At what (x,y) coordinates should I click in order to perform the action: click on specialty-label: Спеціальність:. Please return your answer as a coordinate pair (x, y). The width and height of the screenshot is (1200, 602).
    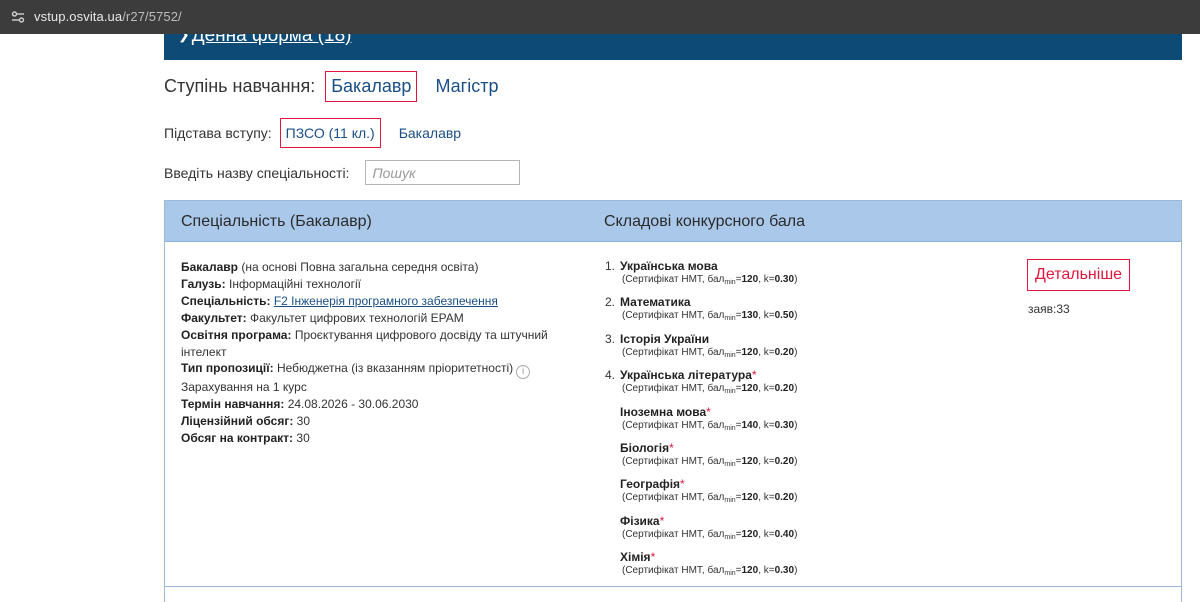
    Looking at the image, I should click on (226, 300).